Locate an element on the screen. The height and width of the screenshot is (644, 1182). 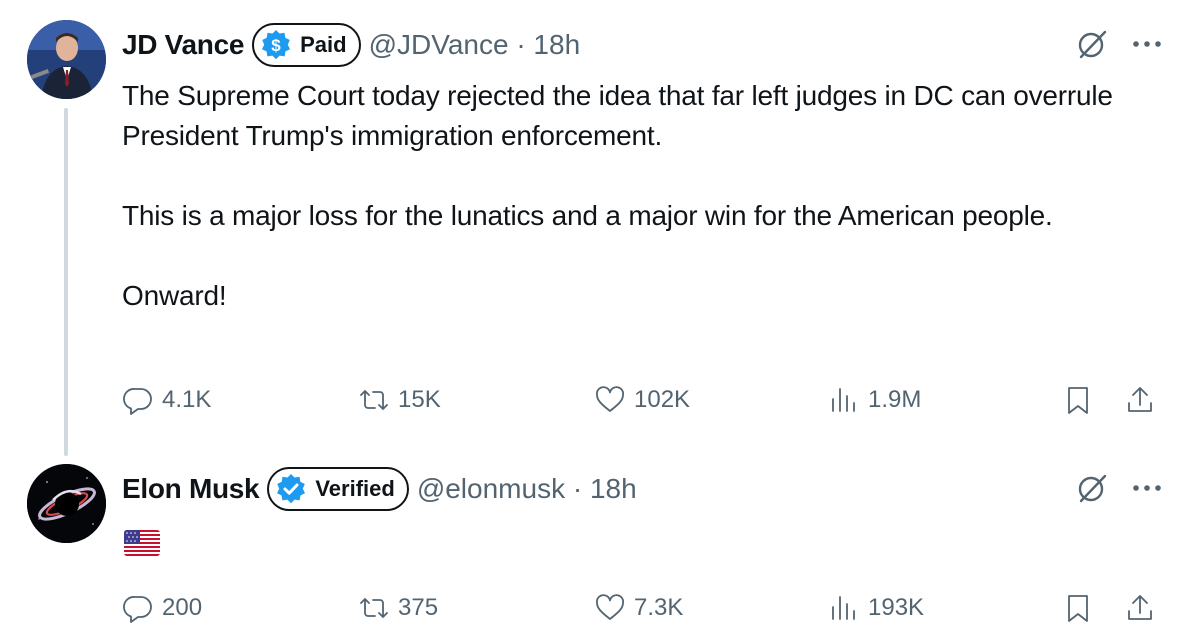
like-count: 102K is located at coordinates (662, 399).